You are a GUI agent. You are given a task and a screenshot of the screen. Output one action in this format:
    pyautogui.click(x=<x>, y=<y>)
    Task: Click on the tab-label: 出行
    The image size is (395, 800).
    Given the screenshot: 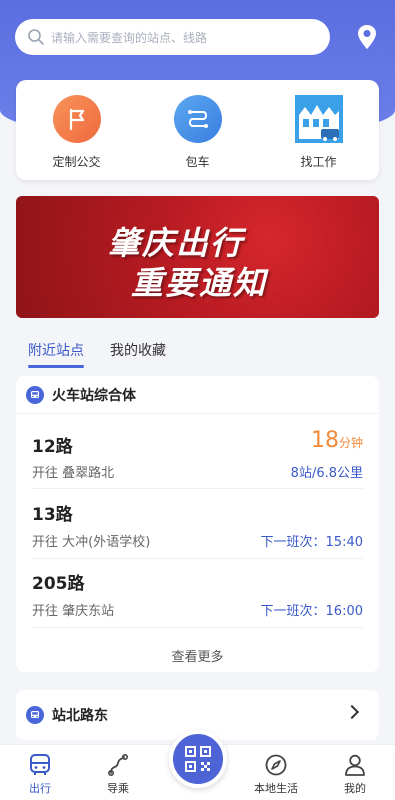 What is the action you would take?
    pyautogui.click(x=40, y=788)
    